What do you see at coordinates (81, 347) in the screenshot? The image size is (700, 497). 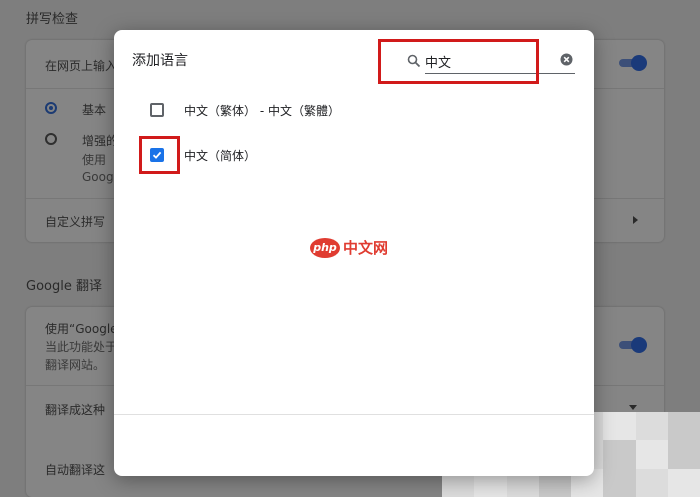 I see `translate-desc-2: 当此功能处于` at bounding box center [81, 347].